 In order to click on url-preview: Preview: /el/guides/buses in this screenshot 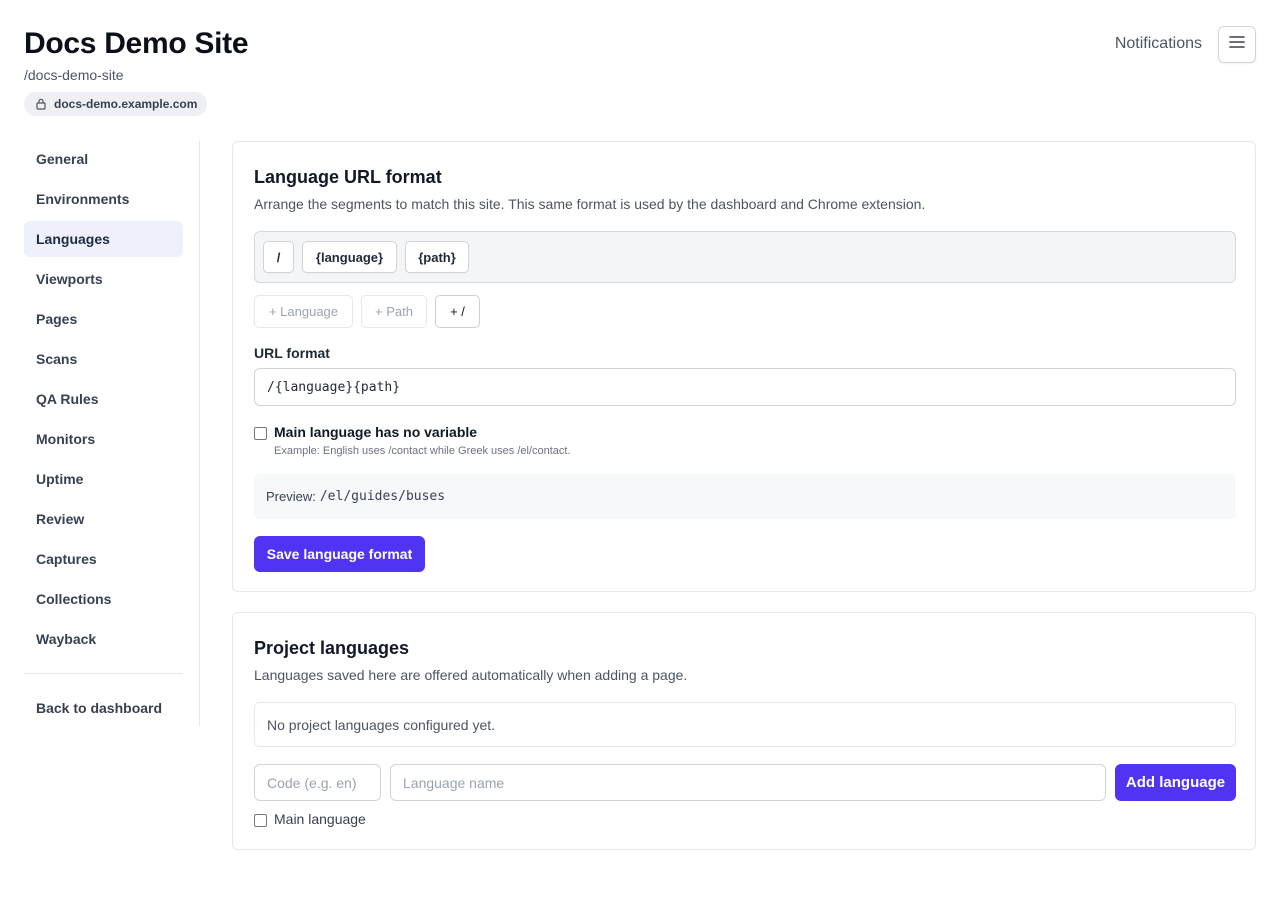, I will do `click(745, 496)`.